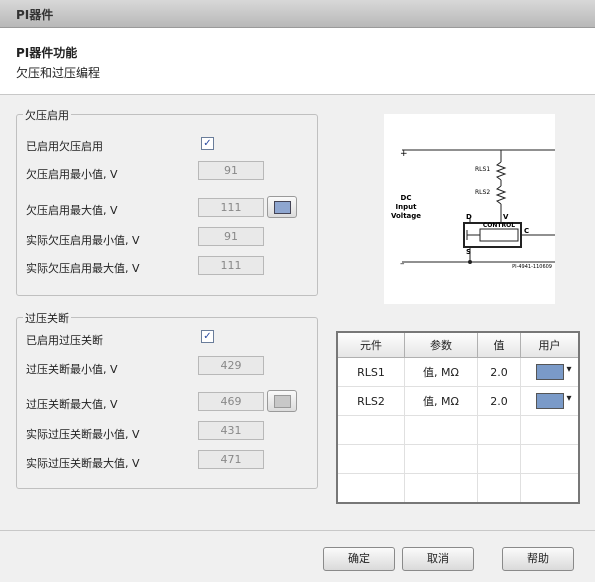 Image resolution: width=595 pixels, height=582 pixels. What do you see at coordinates (532, 267) in the screenshot?
I see `diagram-code: PI-4941-110609` at bounding box center [532, 267].